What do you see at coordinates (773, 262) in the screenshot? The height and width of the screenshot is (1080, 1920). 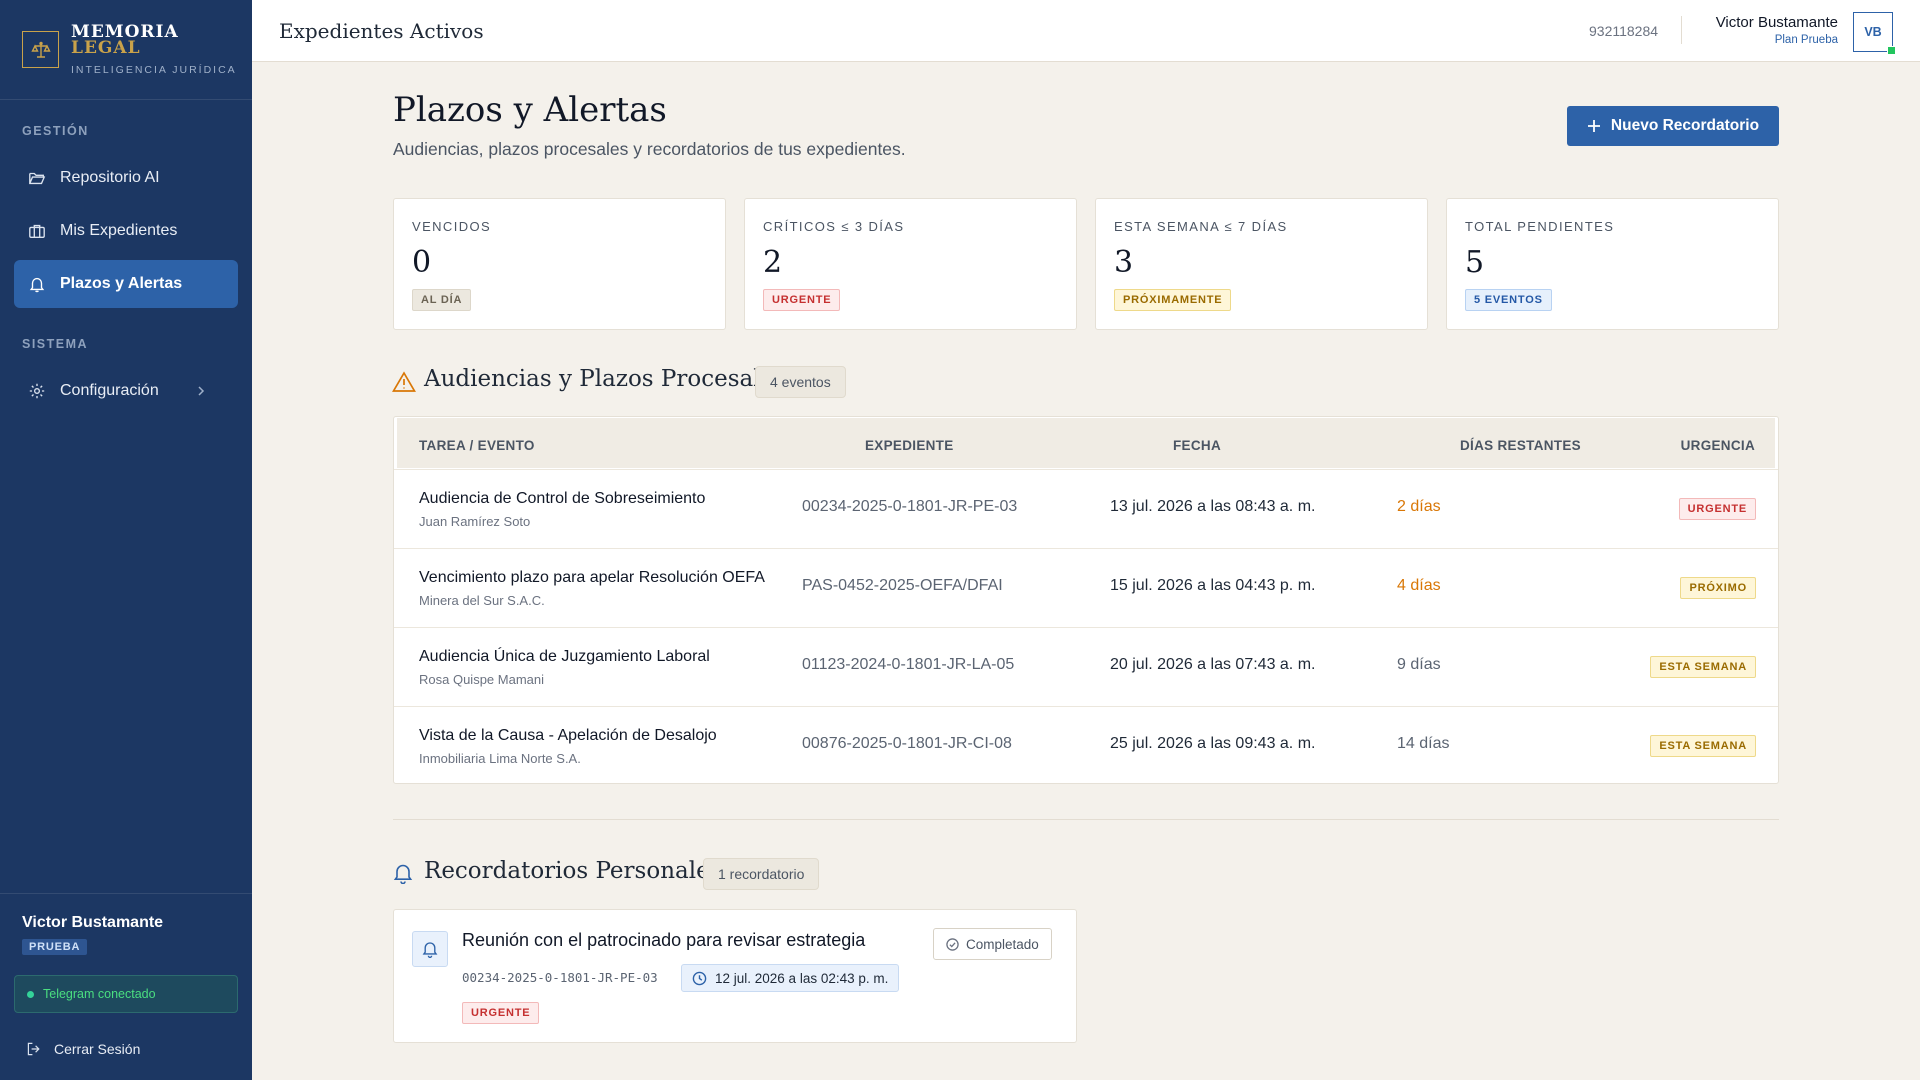 I see `stat-value: 2` at bounding box center [773, 262].